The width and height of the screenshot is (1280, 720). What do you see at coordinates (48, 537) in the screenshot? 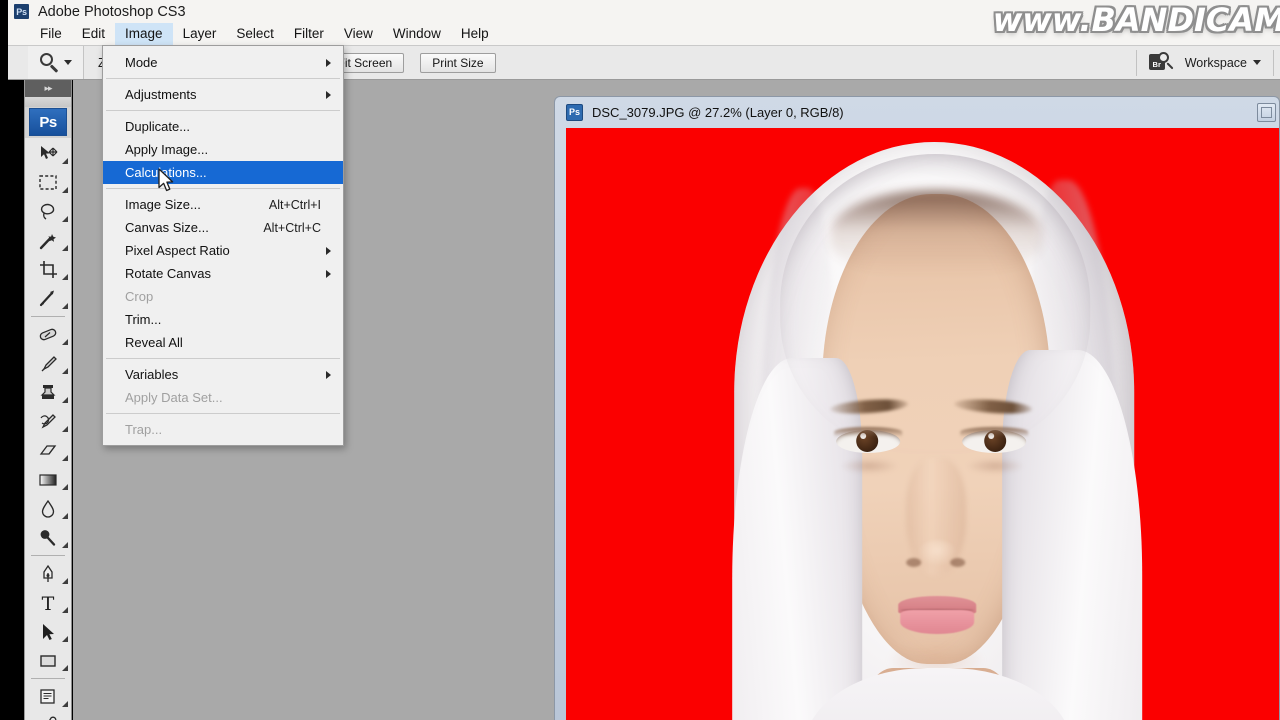
I see `dodge-tool` at bounding box center [48, 537].